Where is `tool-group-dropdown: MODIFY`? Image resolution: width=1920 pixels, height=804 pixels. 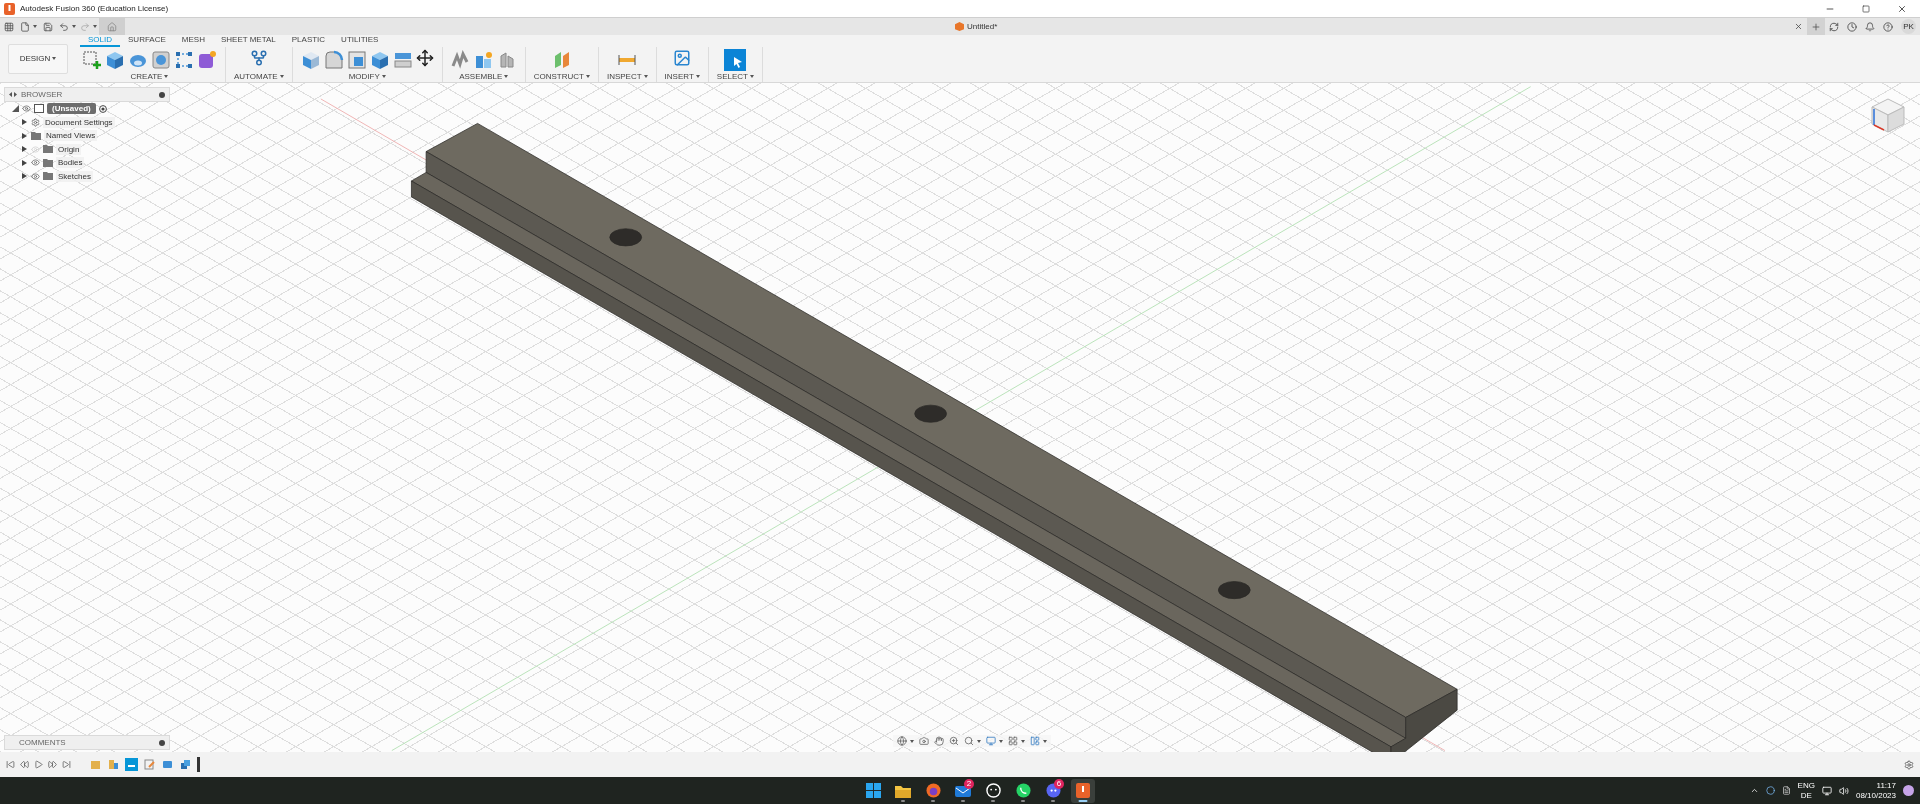 tool-group-dropdown: MODIFY is located at coordinates (367, 76).